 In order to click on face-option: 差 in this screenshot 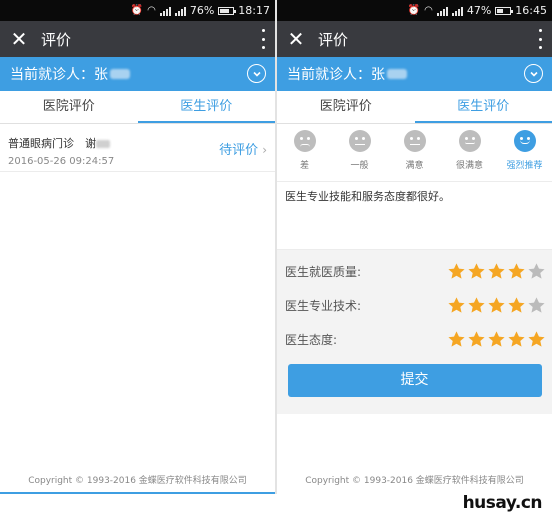, I will do `click(305, 150)`.